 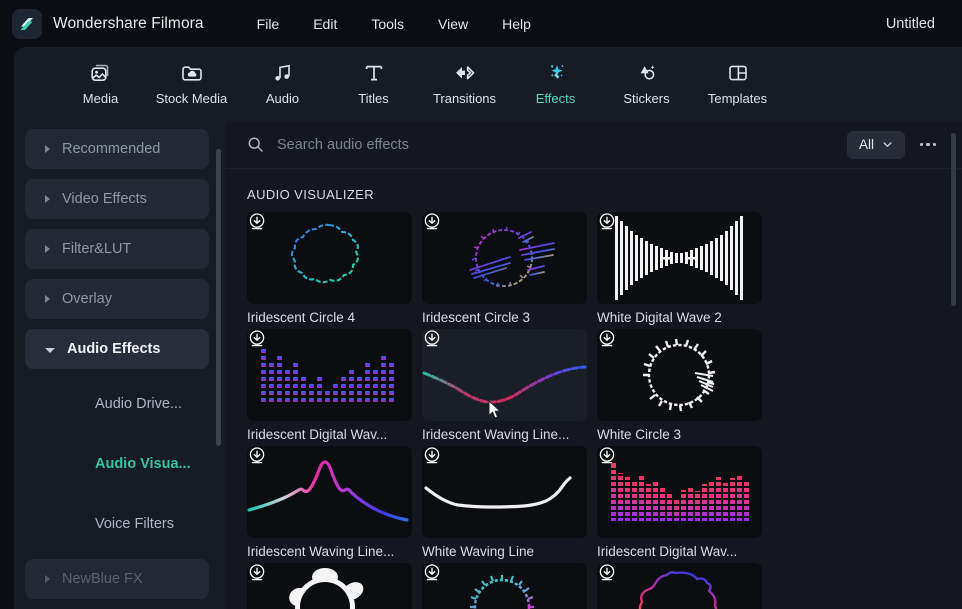 I want to click on app-title: Wondershare Filmora, so click(x=128, y=23).